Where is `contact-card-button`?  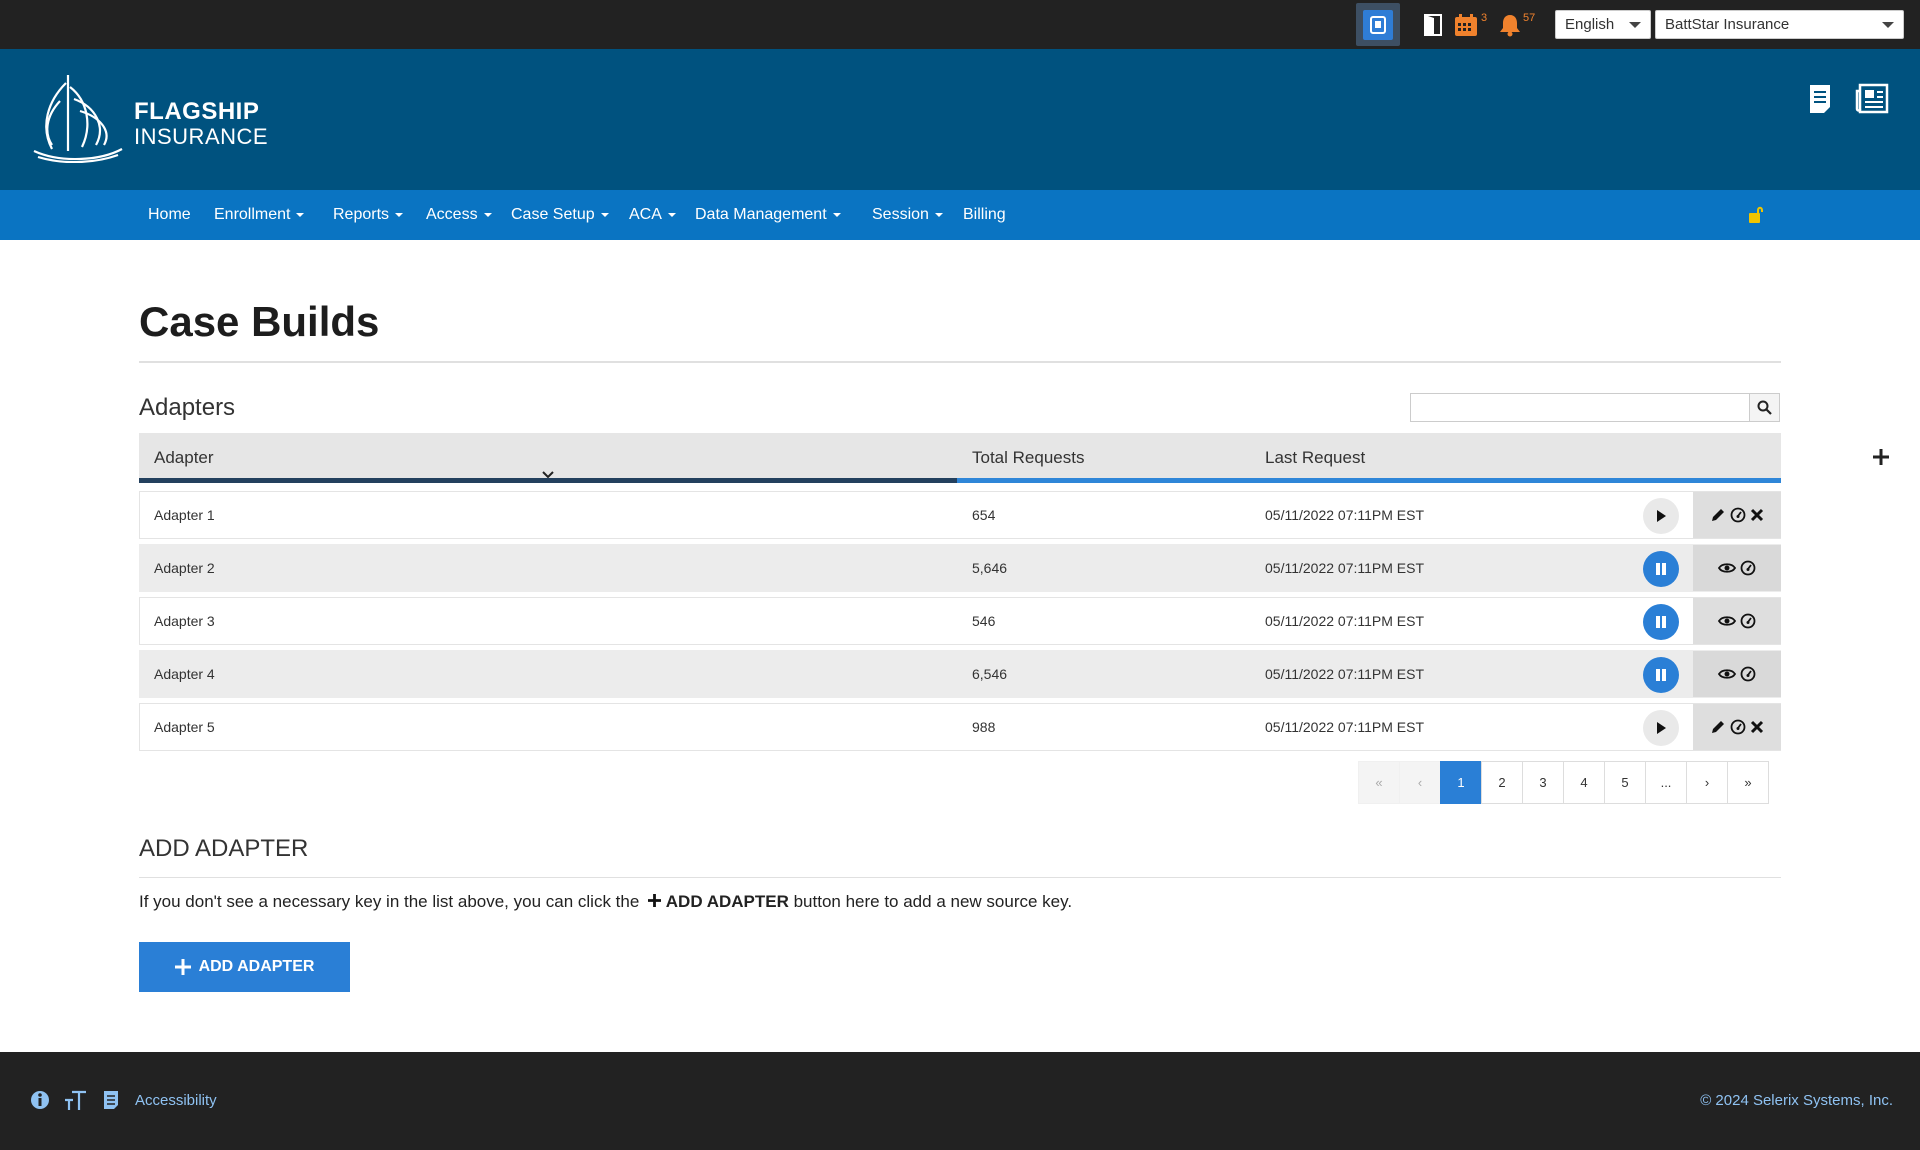
contact-card-button is located at coordinates (1378, 24).